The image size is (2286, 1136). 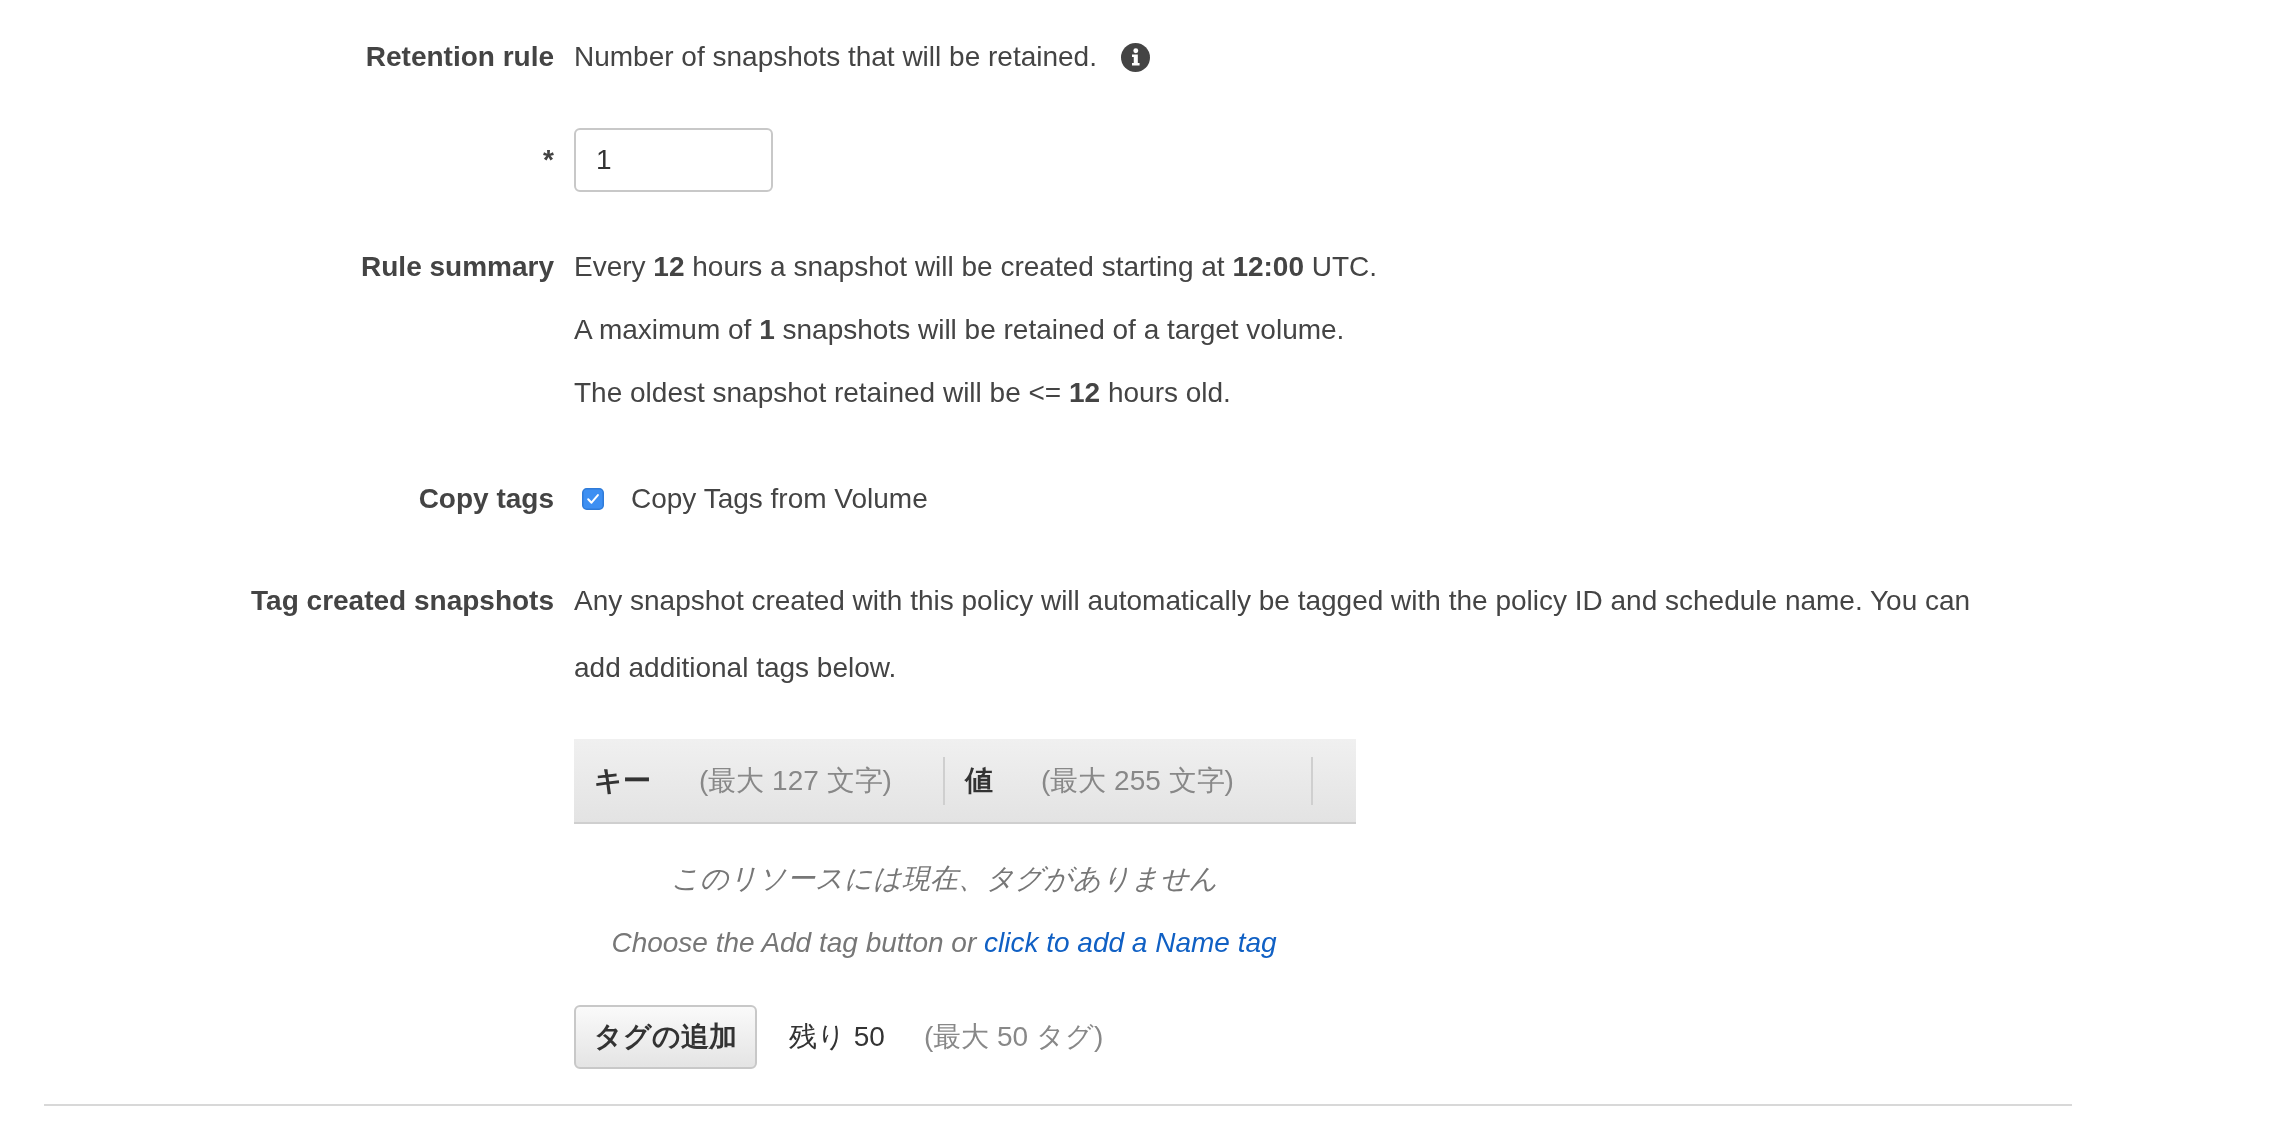 What do you see at coordinates (944, 879) in the screenshot?
I see `empty-message: このリソースには現在、タグがありません` at bounding box center [944, 879].